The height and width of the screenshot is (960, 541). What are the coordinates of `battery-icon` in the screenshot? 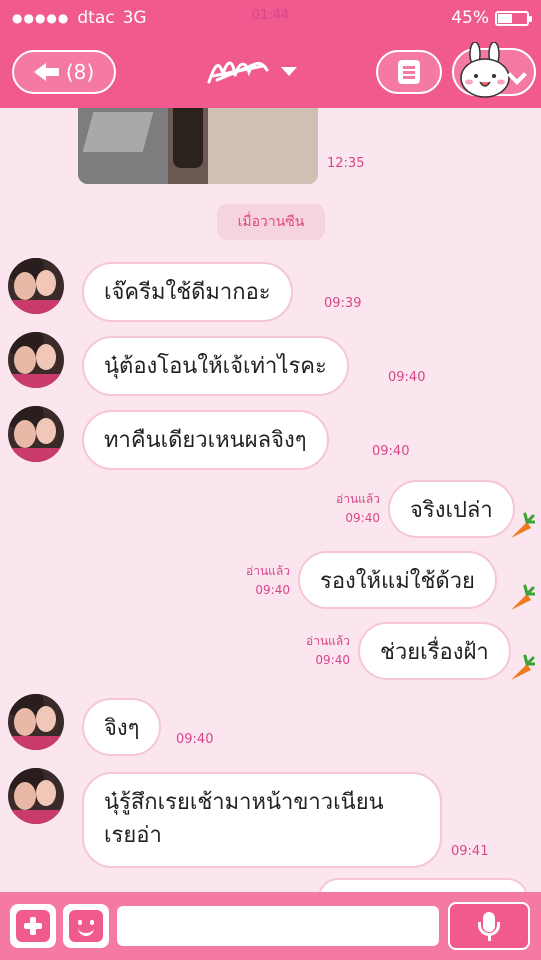 It's located at (513, 18).